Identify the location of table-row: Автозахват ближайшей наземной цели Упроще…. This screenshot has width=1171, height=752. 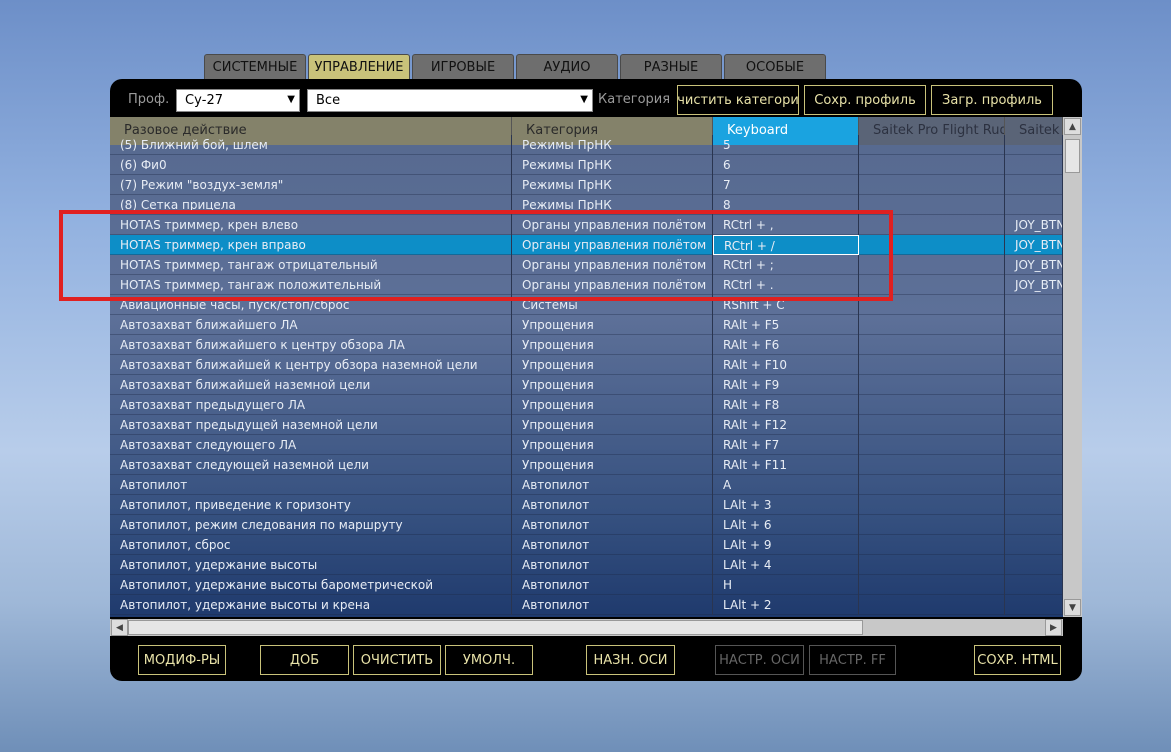
(586, 385).